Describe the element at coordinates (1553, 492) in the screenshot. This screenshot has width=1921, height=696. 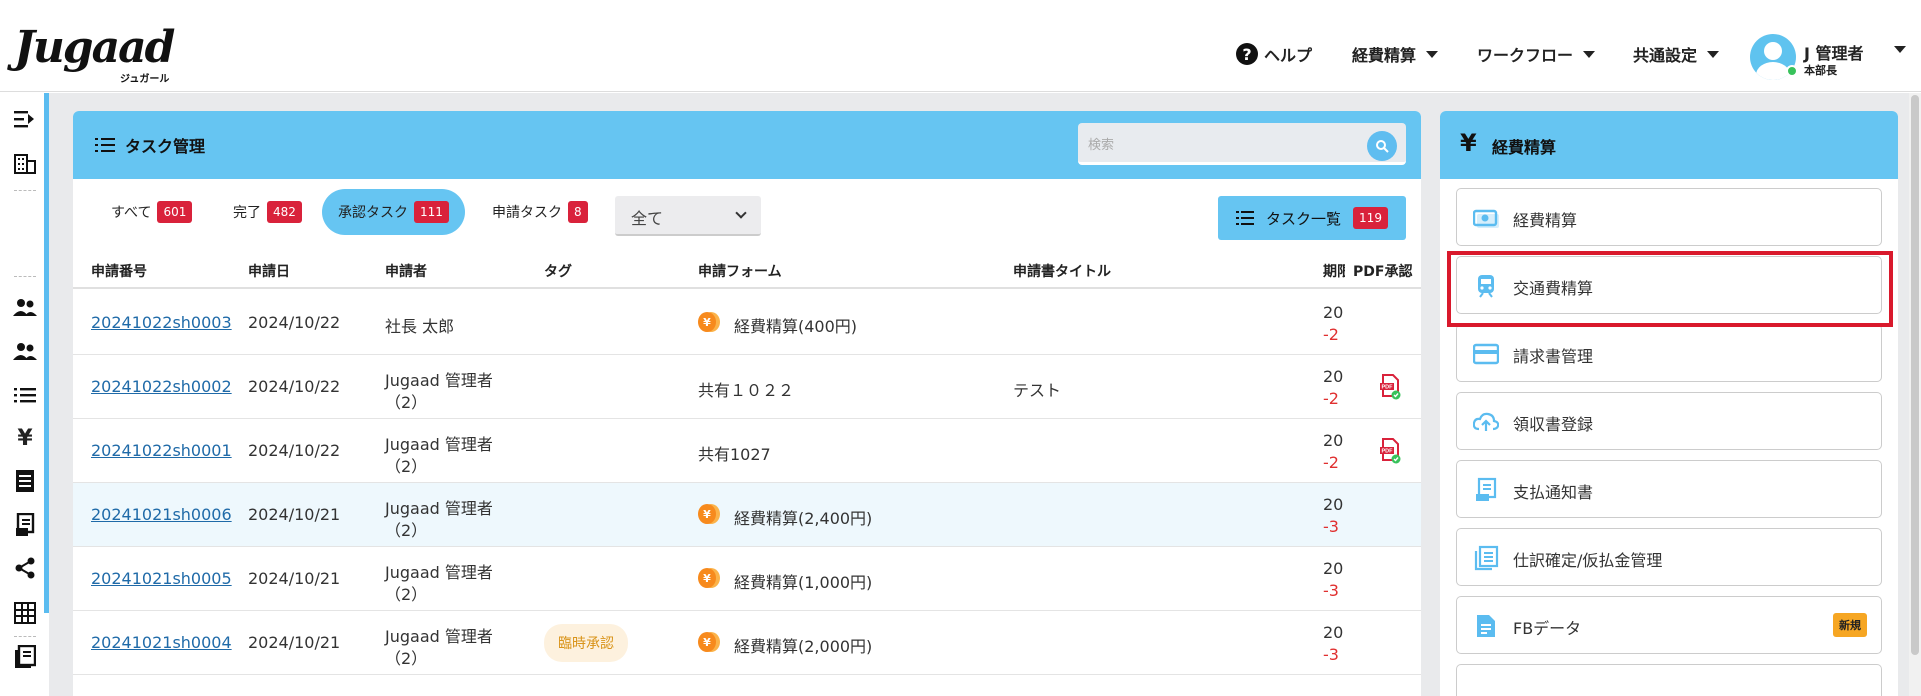
I see `menu-item-label: 支払通知書` at that location.